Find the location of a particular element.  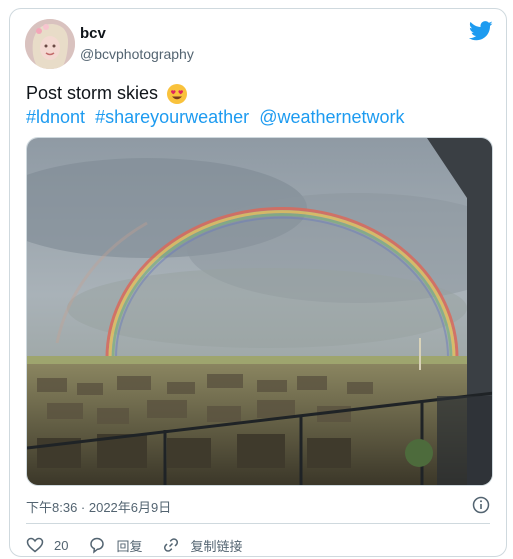

tweet-text-content: Post storm skies is located at coordinates (92, 93).